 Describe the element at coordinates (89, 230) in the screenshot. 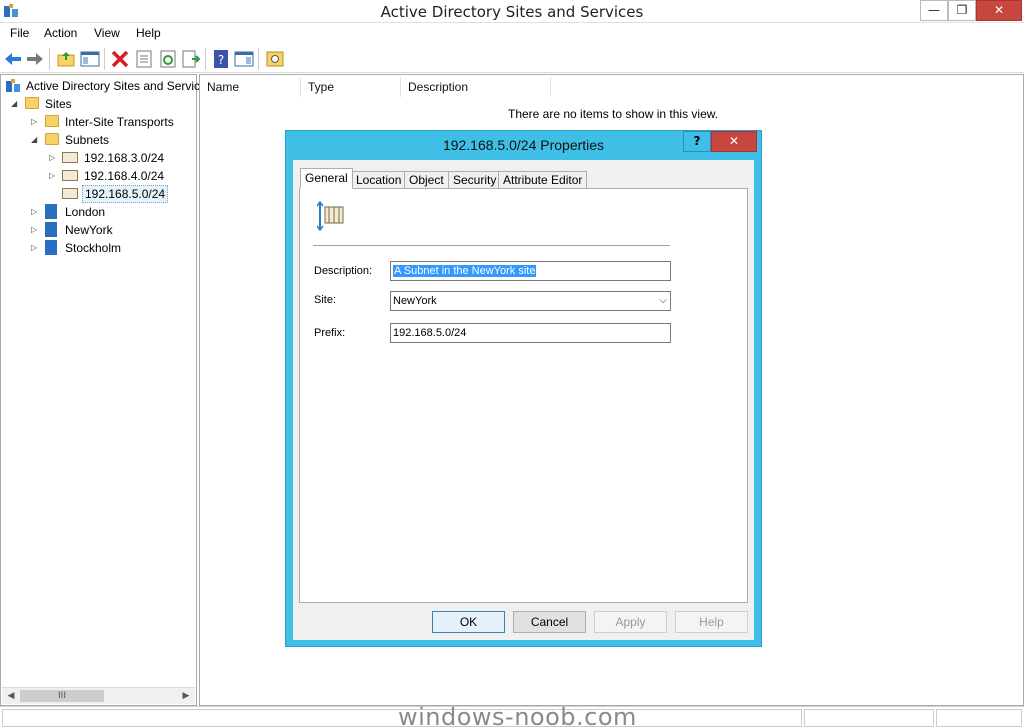

I see `tree-item-label: NewYork` at that location.